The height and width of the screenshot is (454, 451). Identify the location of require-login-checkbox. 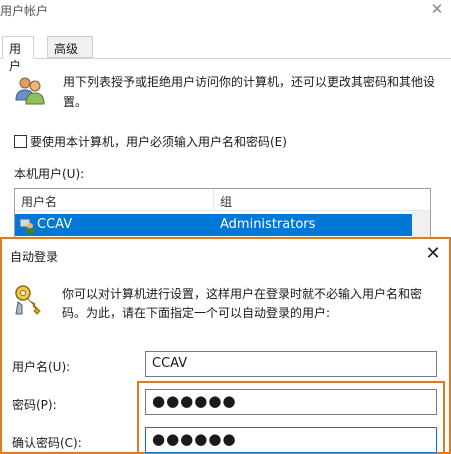
(20, 141).